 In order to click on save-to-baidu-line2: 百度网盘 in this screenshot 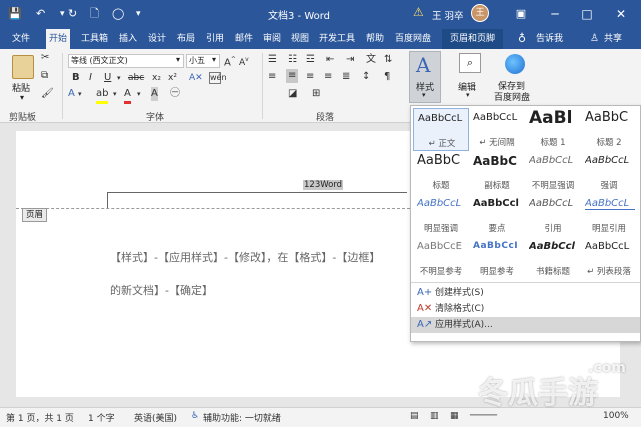, I will do `click(512, 96)`.